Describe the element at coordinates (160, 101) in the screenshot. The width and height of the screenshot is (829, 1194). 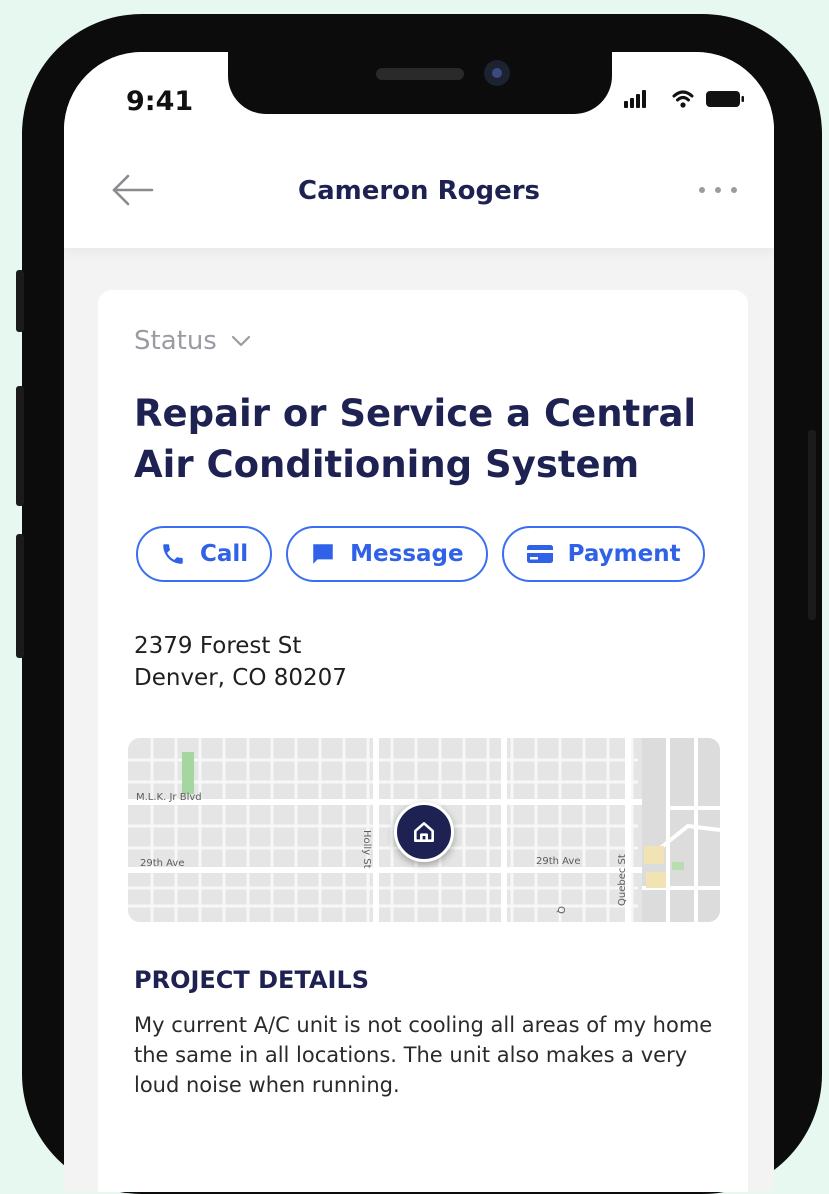
I see `status-time: 9:41` at that location.